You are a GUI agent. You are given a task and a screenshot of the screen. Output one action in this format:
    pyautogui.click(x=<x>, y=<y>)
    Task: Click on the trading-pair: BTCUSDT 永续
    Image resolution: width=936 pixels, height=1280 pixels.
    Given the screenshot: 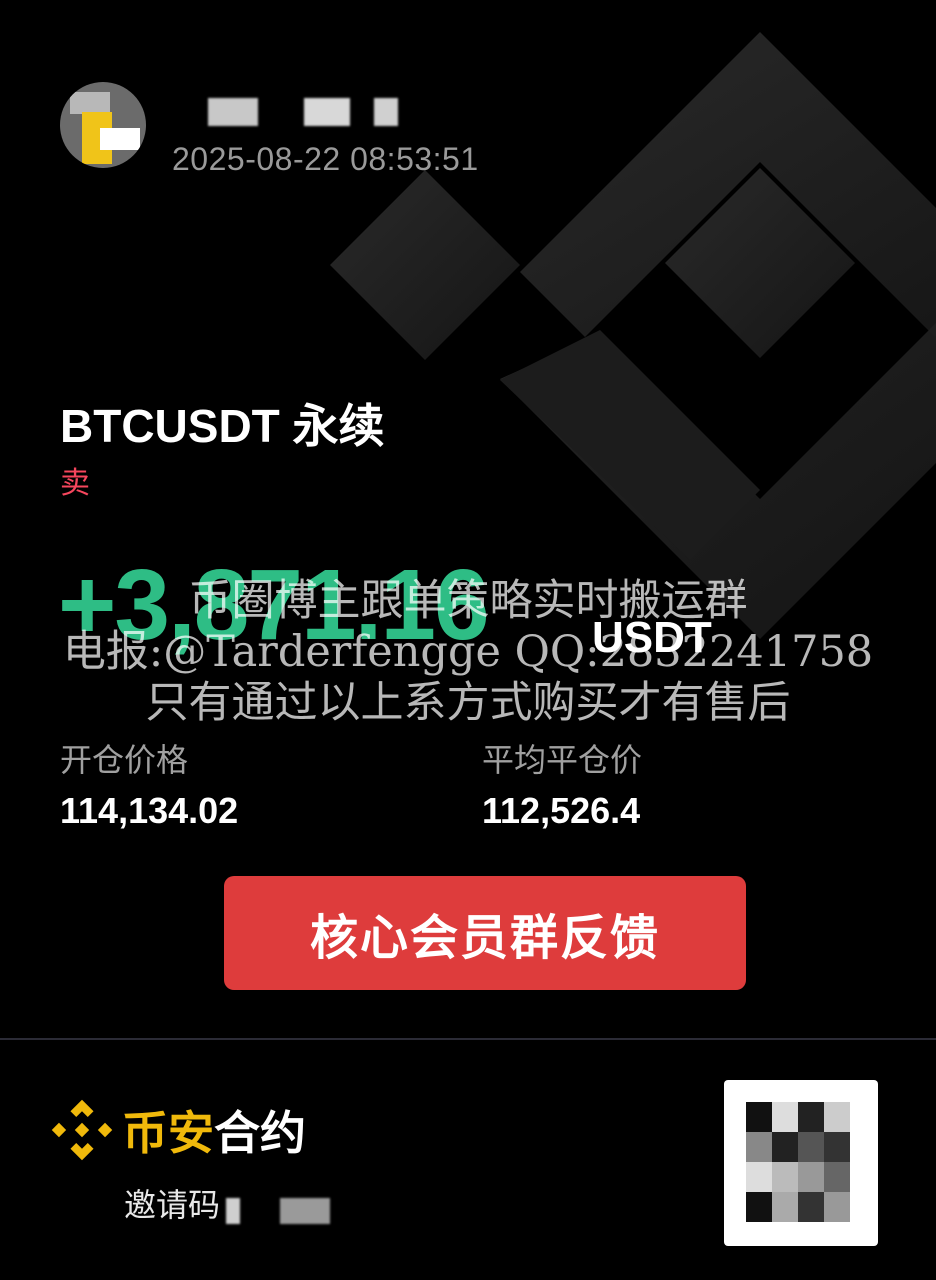 What is the action you would take?
    pyautogui.click(x=222, y=426)
    